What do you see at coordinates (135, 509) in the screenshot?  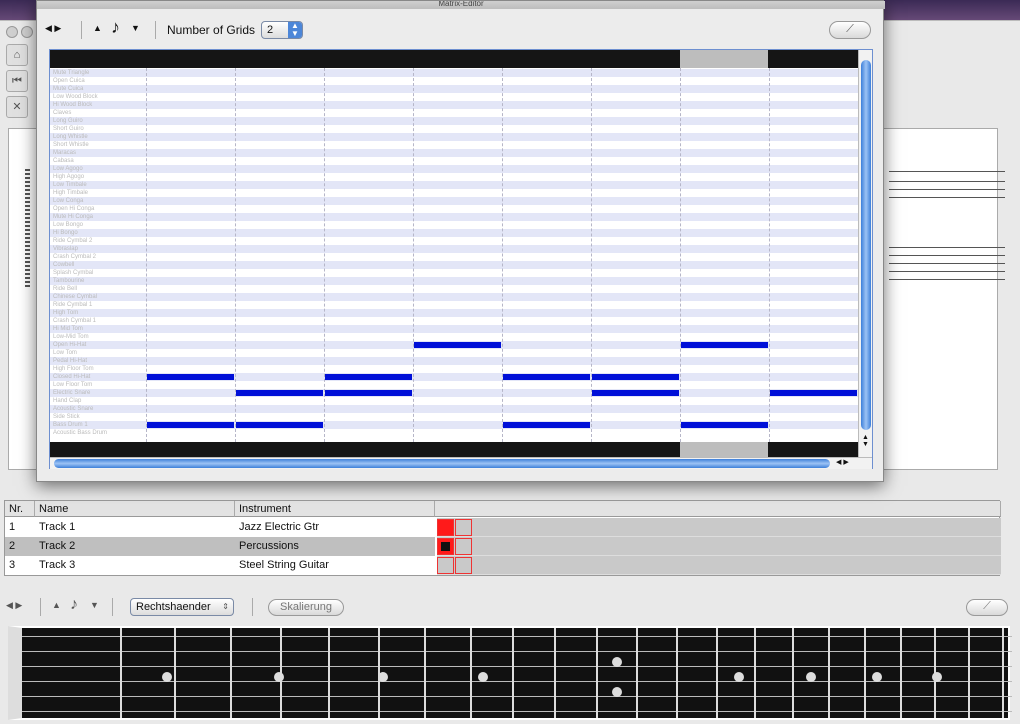 I see `col-header-name: Name` at bounding box center [135, 509].